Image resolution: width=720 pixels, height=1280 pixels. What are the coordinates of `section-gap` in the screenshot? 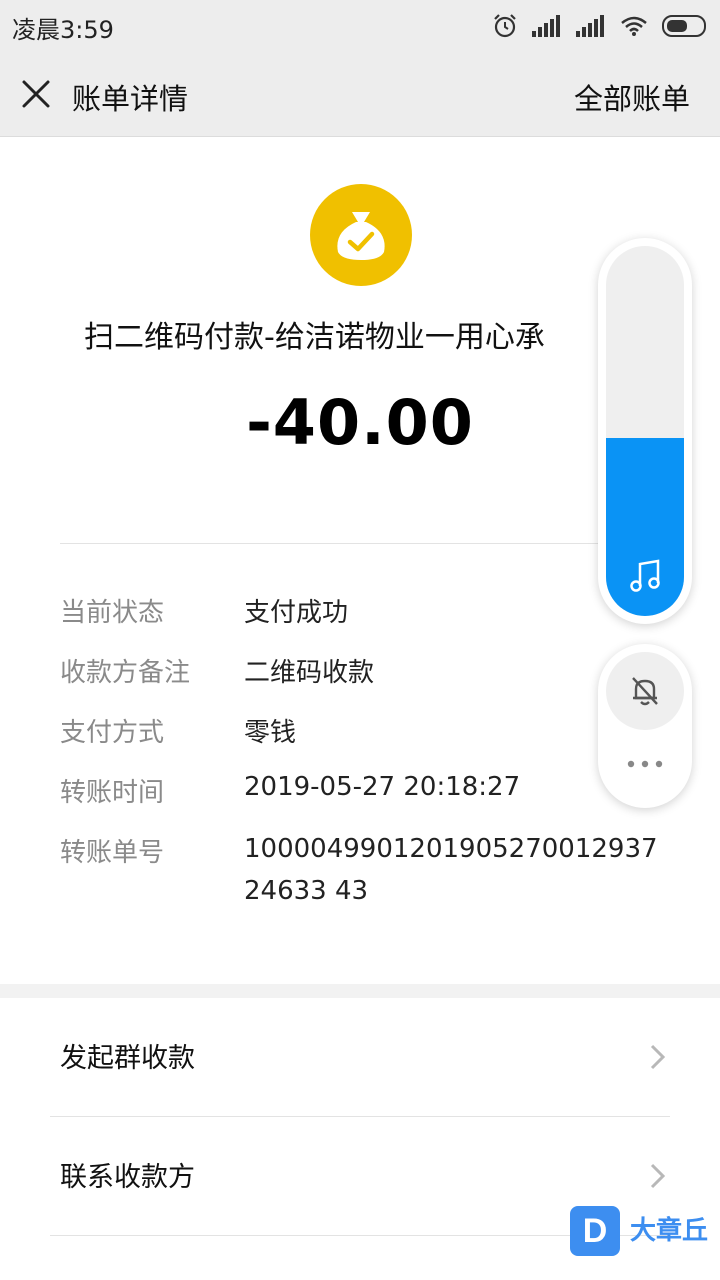 It's located at (360, 991).